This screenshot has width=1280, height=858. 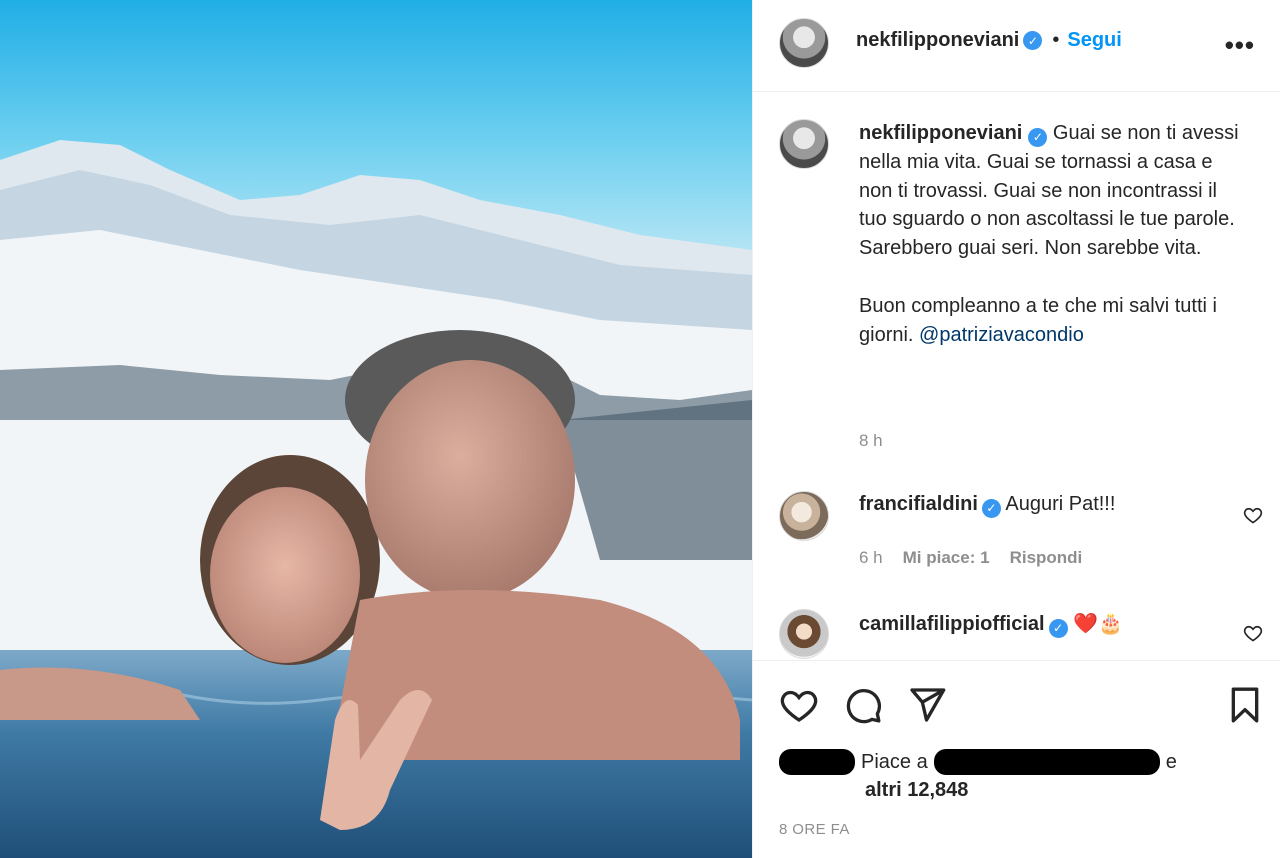 What do you see at coordinates (799, 705) in the screenshot?
I see `heart-icon` at bounding box center [799, 705].